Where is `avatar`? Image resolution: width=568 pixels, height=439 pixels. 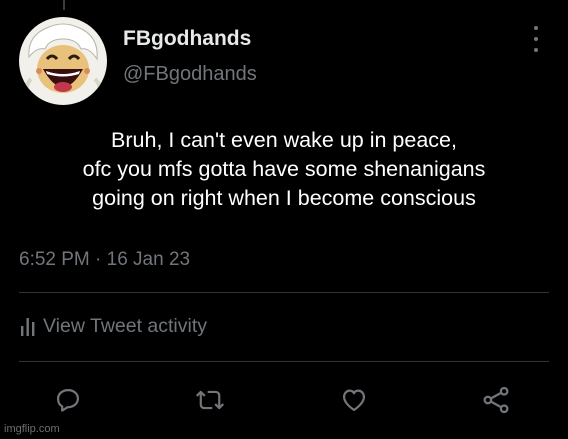 avatar is located at coordinates (63, 61).